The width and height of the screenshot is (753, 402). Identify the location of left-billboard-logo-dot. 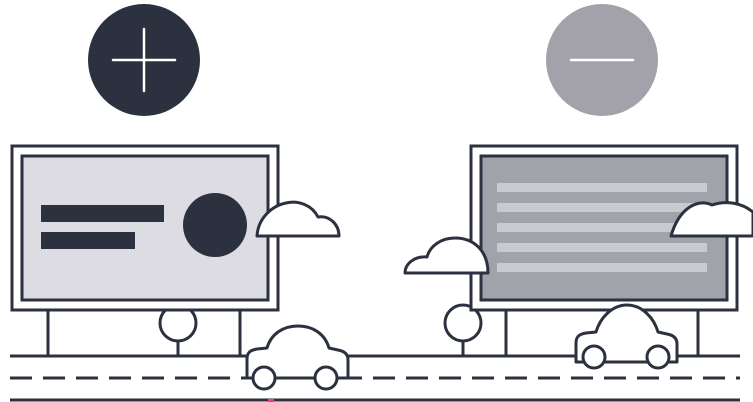
(215, 225).